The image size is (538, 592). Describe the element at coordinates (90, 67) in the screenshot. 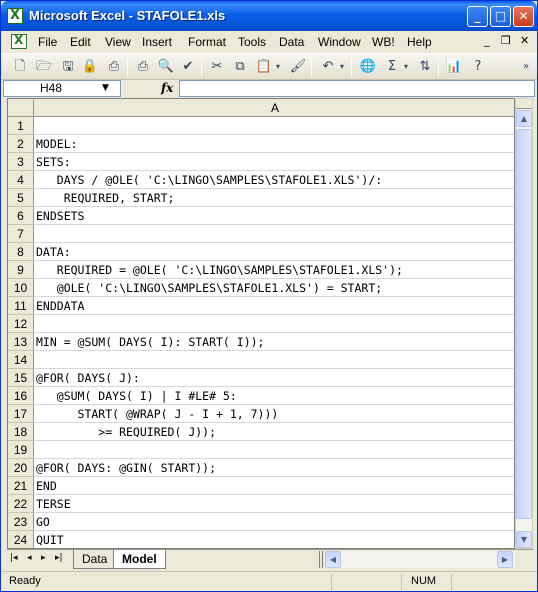

I see `permission-icon: 🔒` at that location.